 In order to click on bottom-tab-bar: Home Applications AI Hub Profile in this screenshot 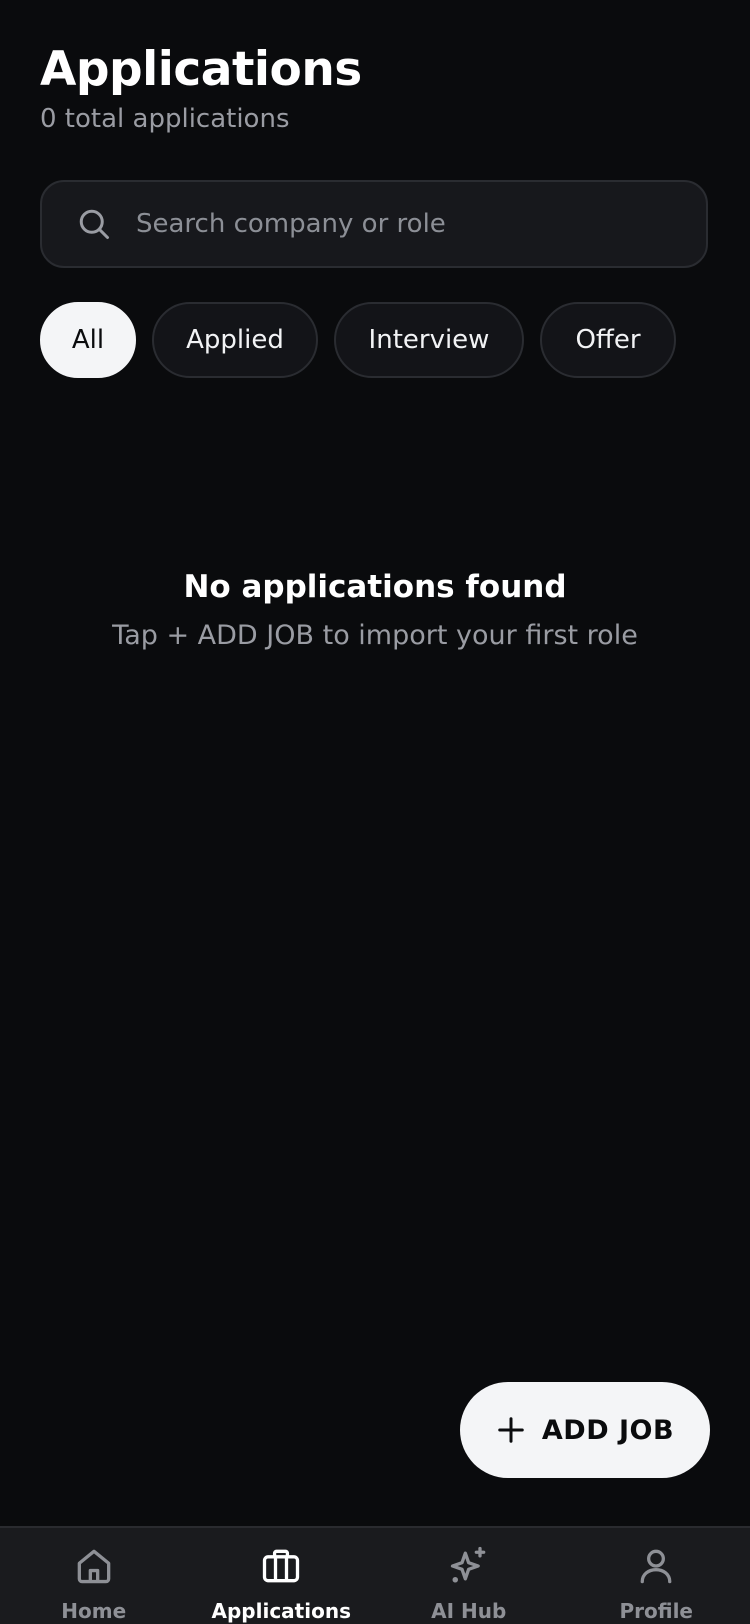, I will do `click(375, 1575)`.